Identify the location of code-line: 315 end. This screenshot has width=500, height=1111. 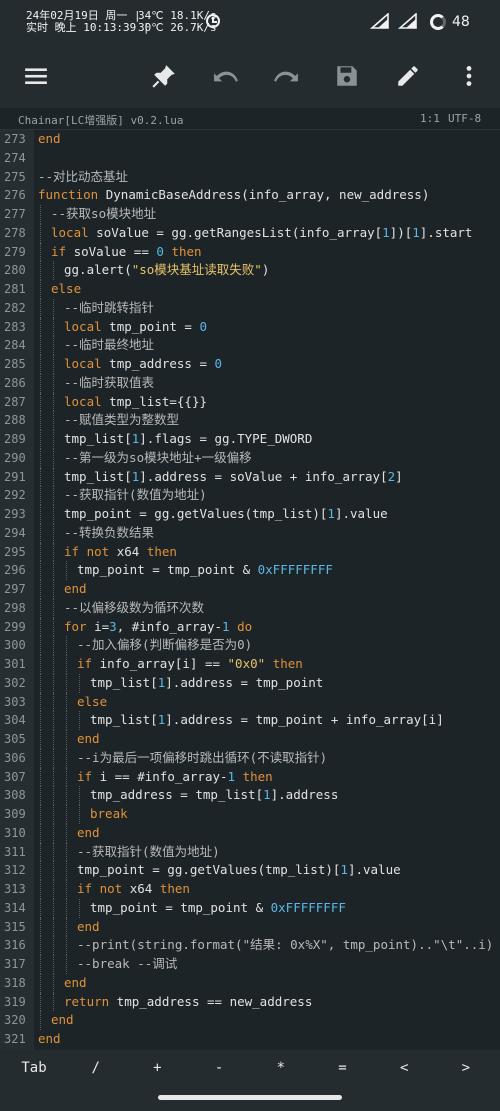
(250, 927).